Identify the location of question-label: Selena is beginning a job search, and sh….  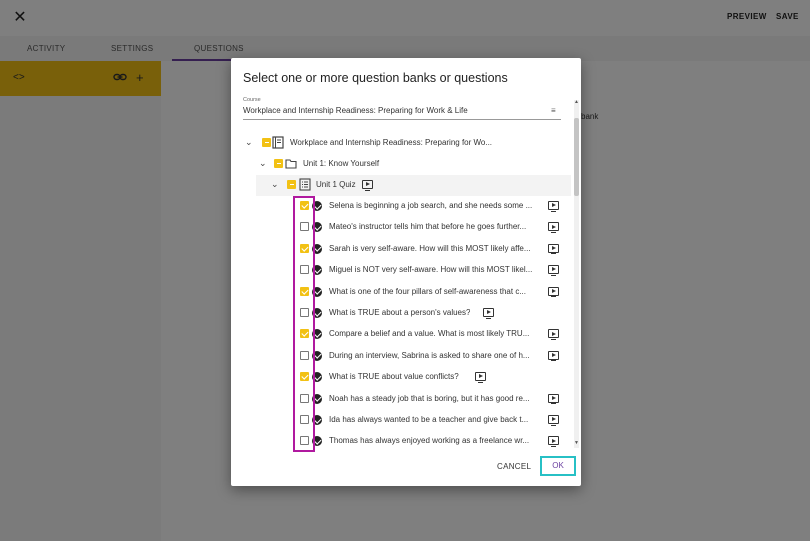
(431, 205).